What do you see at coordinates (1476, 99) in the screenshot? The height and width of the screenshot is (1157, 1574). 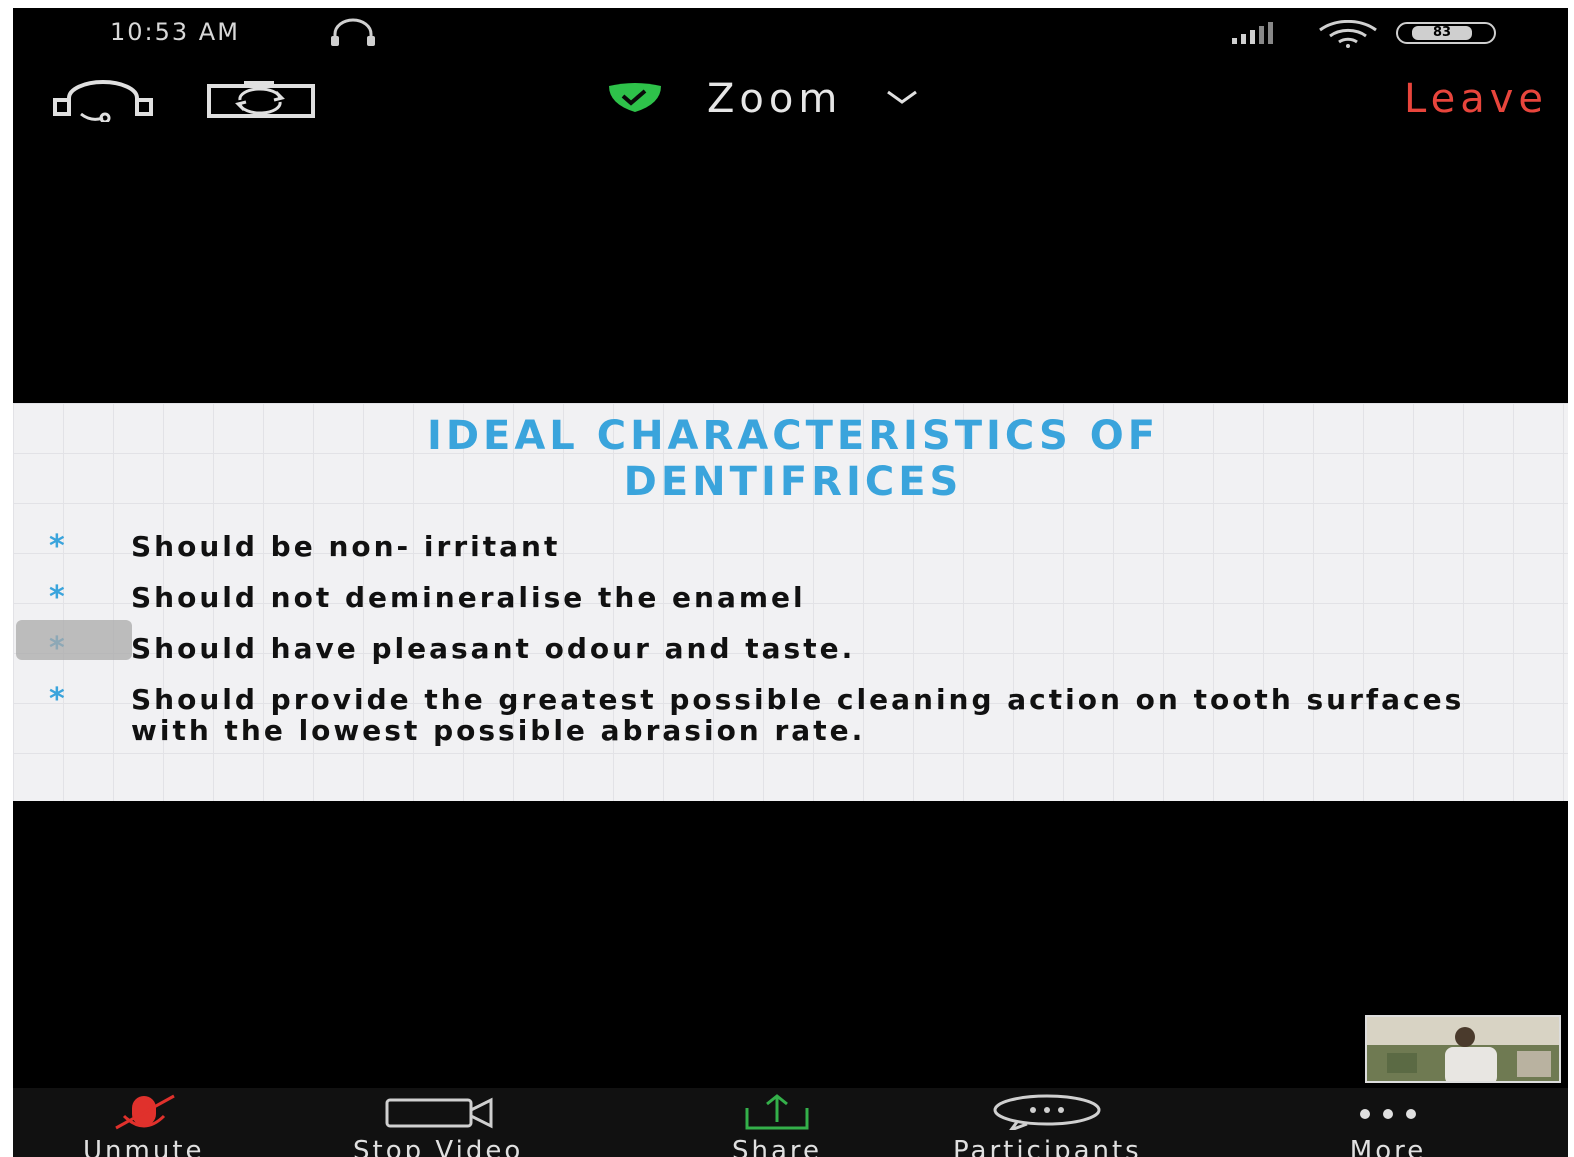 I see `leave-button: Leave` at bounding box center [1476, 99].